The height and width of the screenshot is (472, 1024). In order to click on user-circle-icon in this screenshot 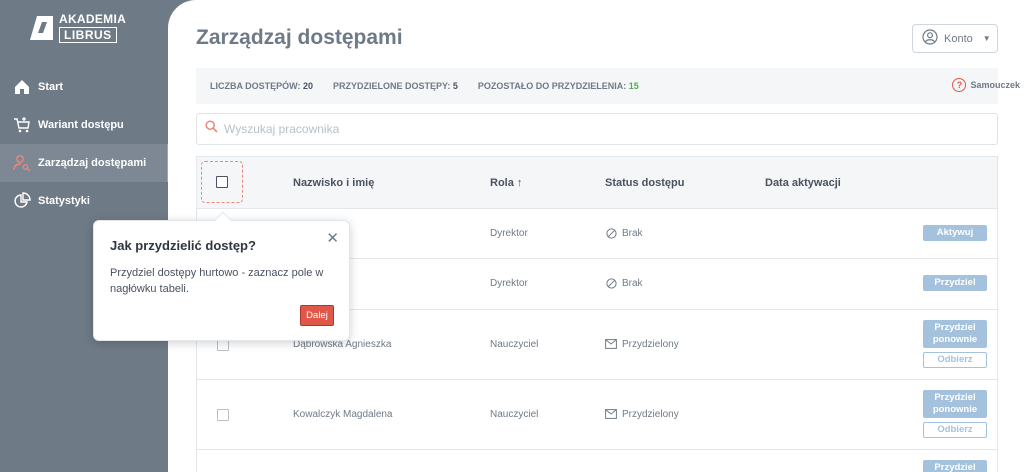, I will do `click(930, 38)`.